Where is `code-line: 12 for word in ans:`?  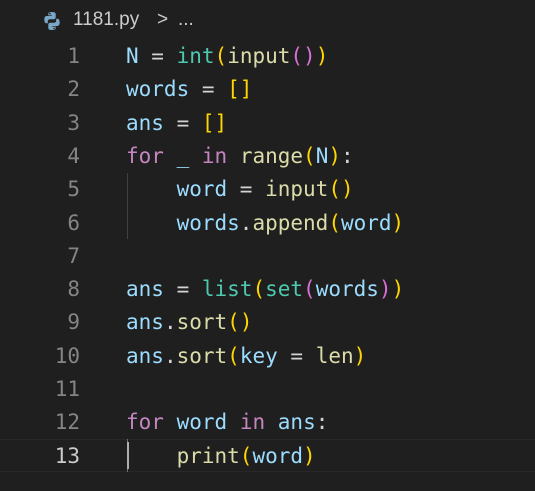
code-line: 12 for word in ans: is located at coordinates (267, 422).